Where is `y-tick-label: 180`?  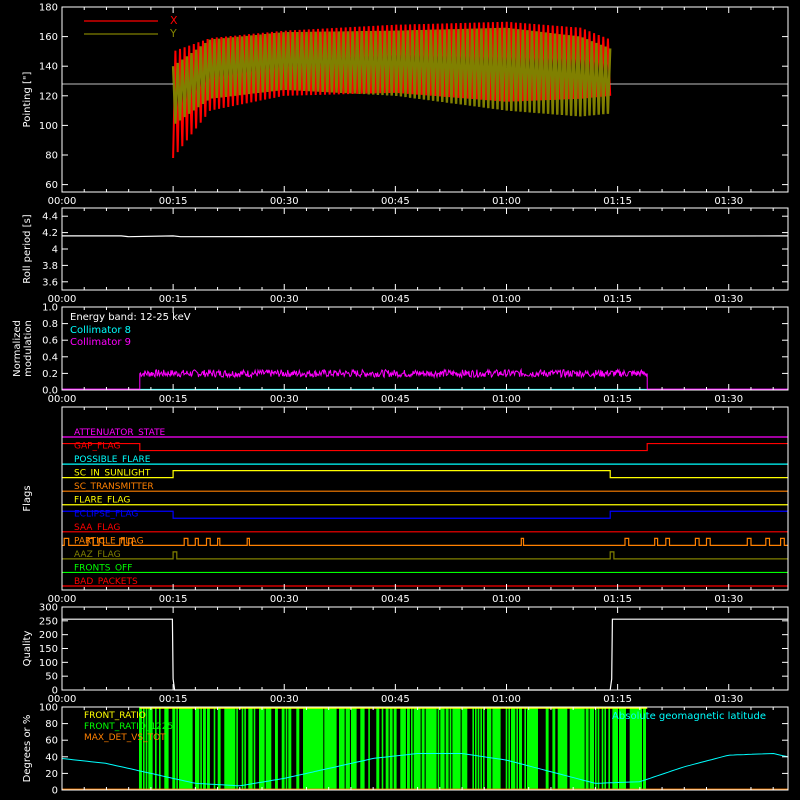 y-tick-label: 180 is located at coordinates (48, 8).